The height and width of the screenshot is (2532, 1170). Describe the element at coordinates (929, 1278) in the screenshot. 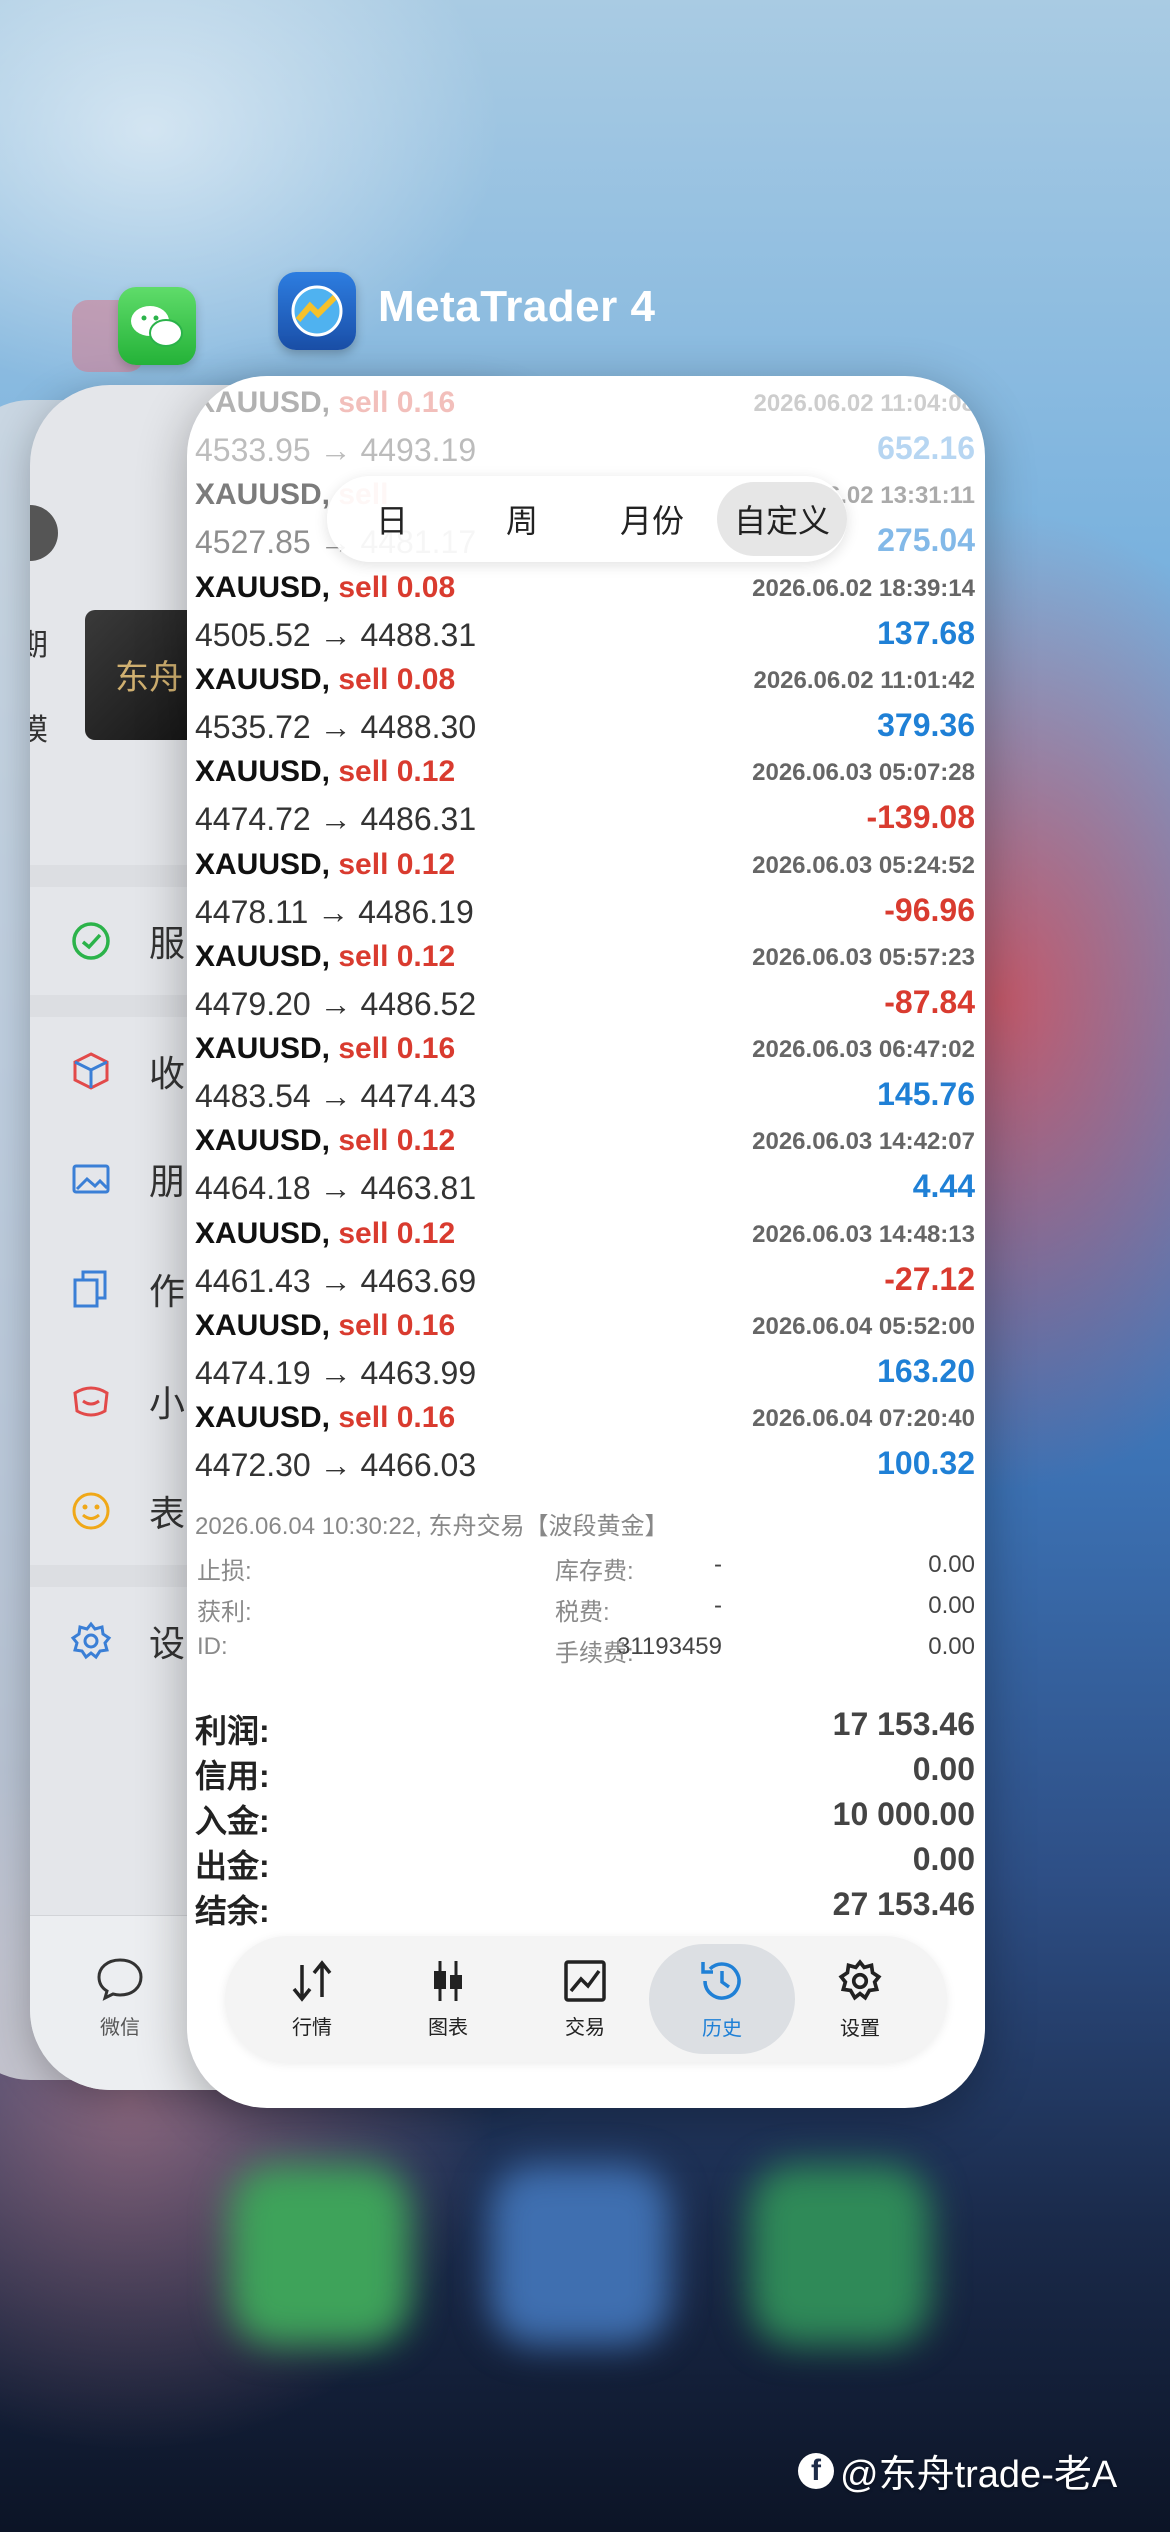

I see `trade-profit: -27.12` at that location.